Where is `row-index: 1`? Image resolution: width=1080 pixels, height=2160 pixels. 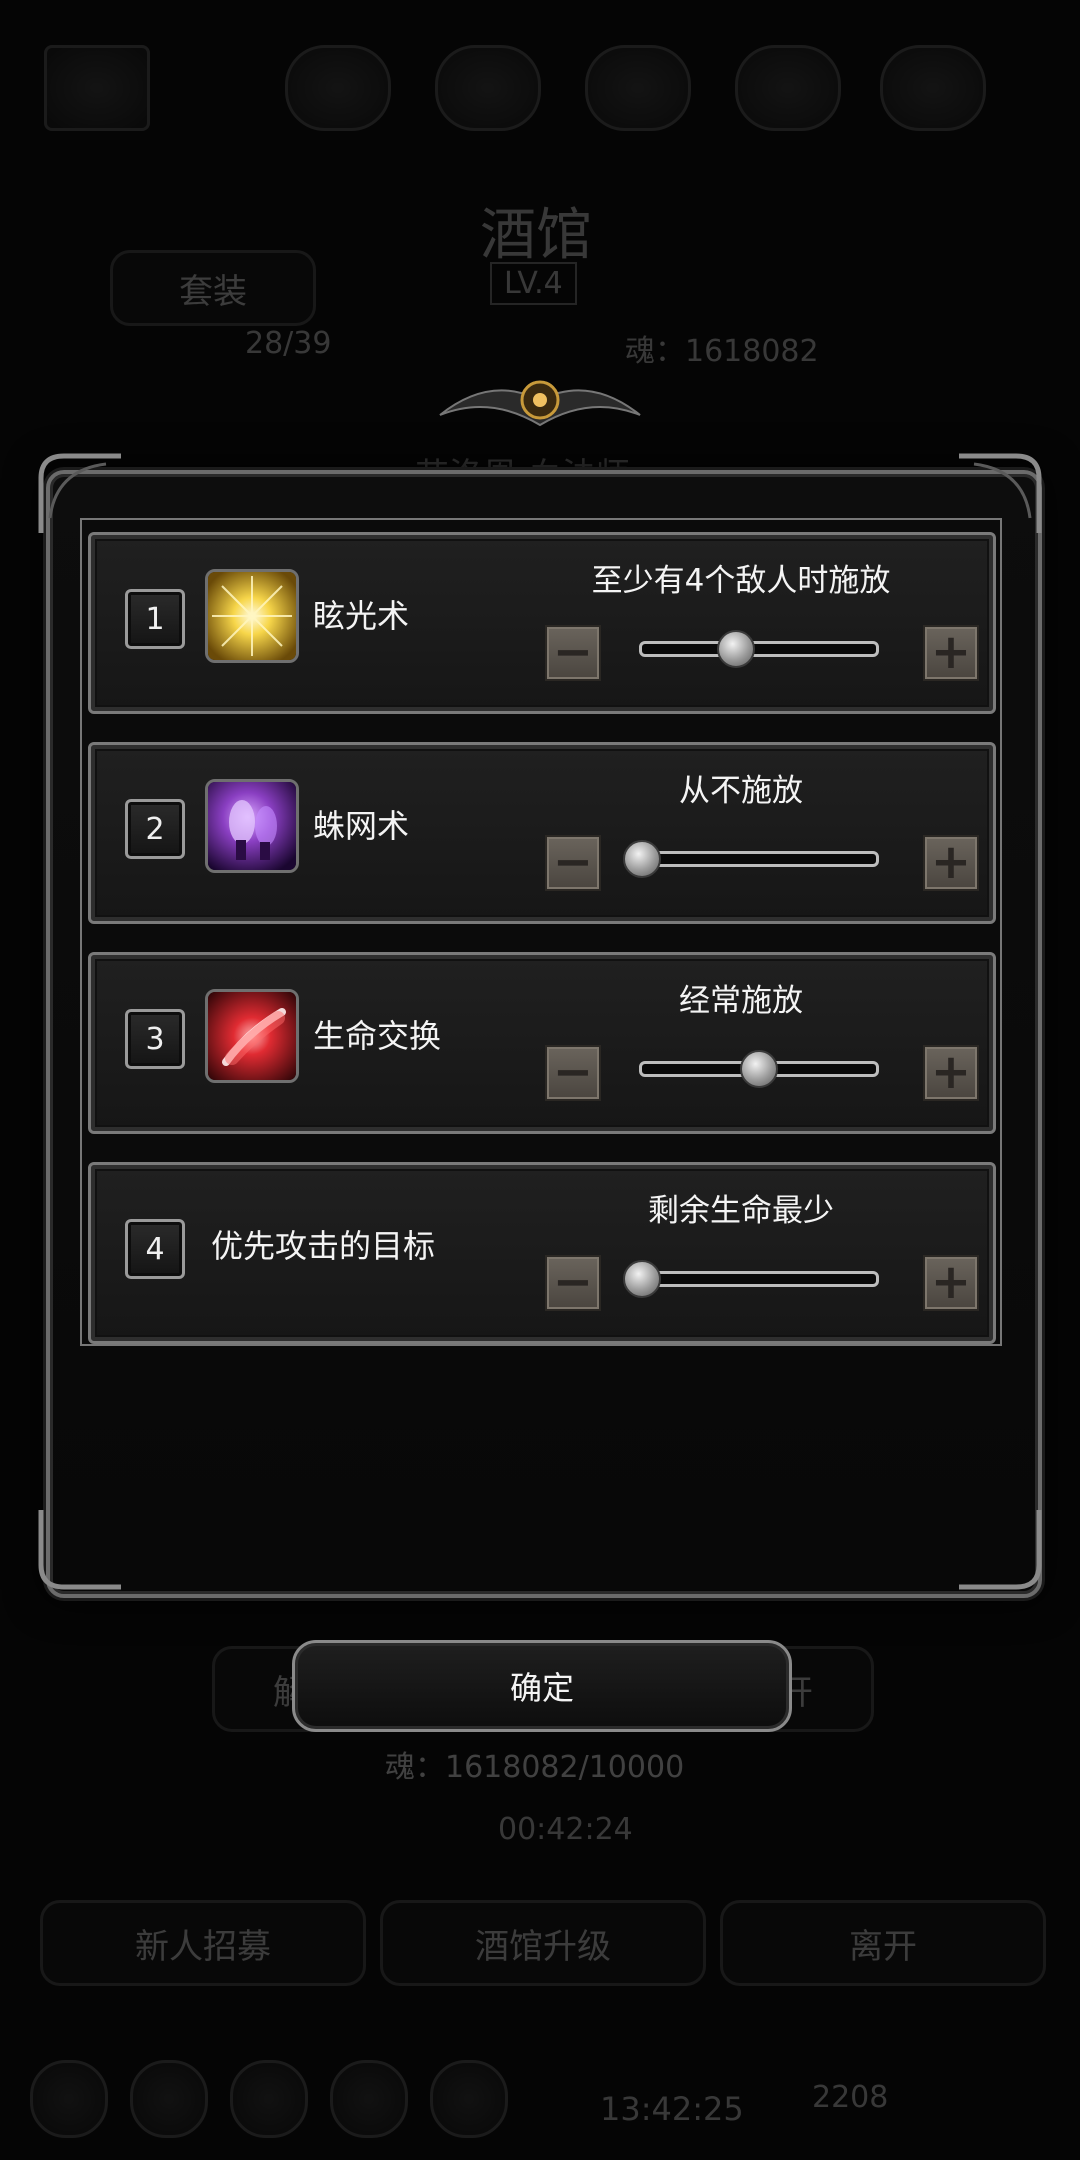 row-index: 1 is located at coordinates (155, 619).